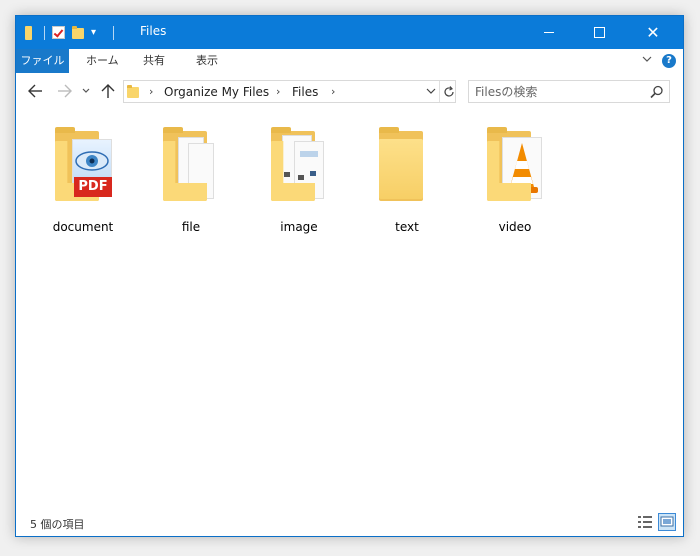  Describe the element at coordinates (289, 91) in the screenshot. I see `address-bar: › Organize My Files › Files ›` at that location.